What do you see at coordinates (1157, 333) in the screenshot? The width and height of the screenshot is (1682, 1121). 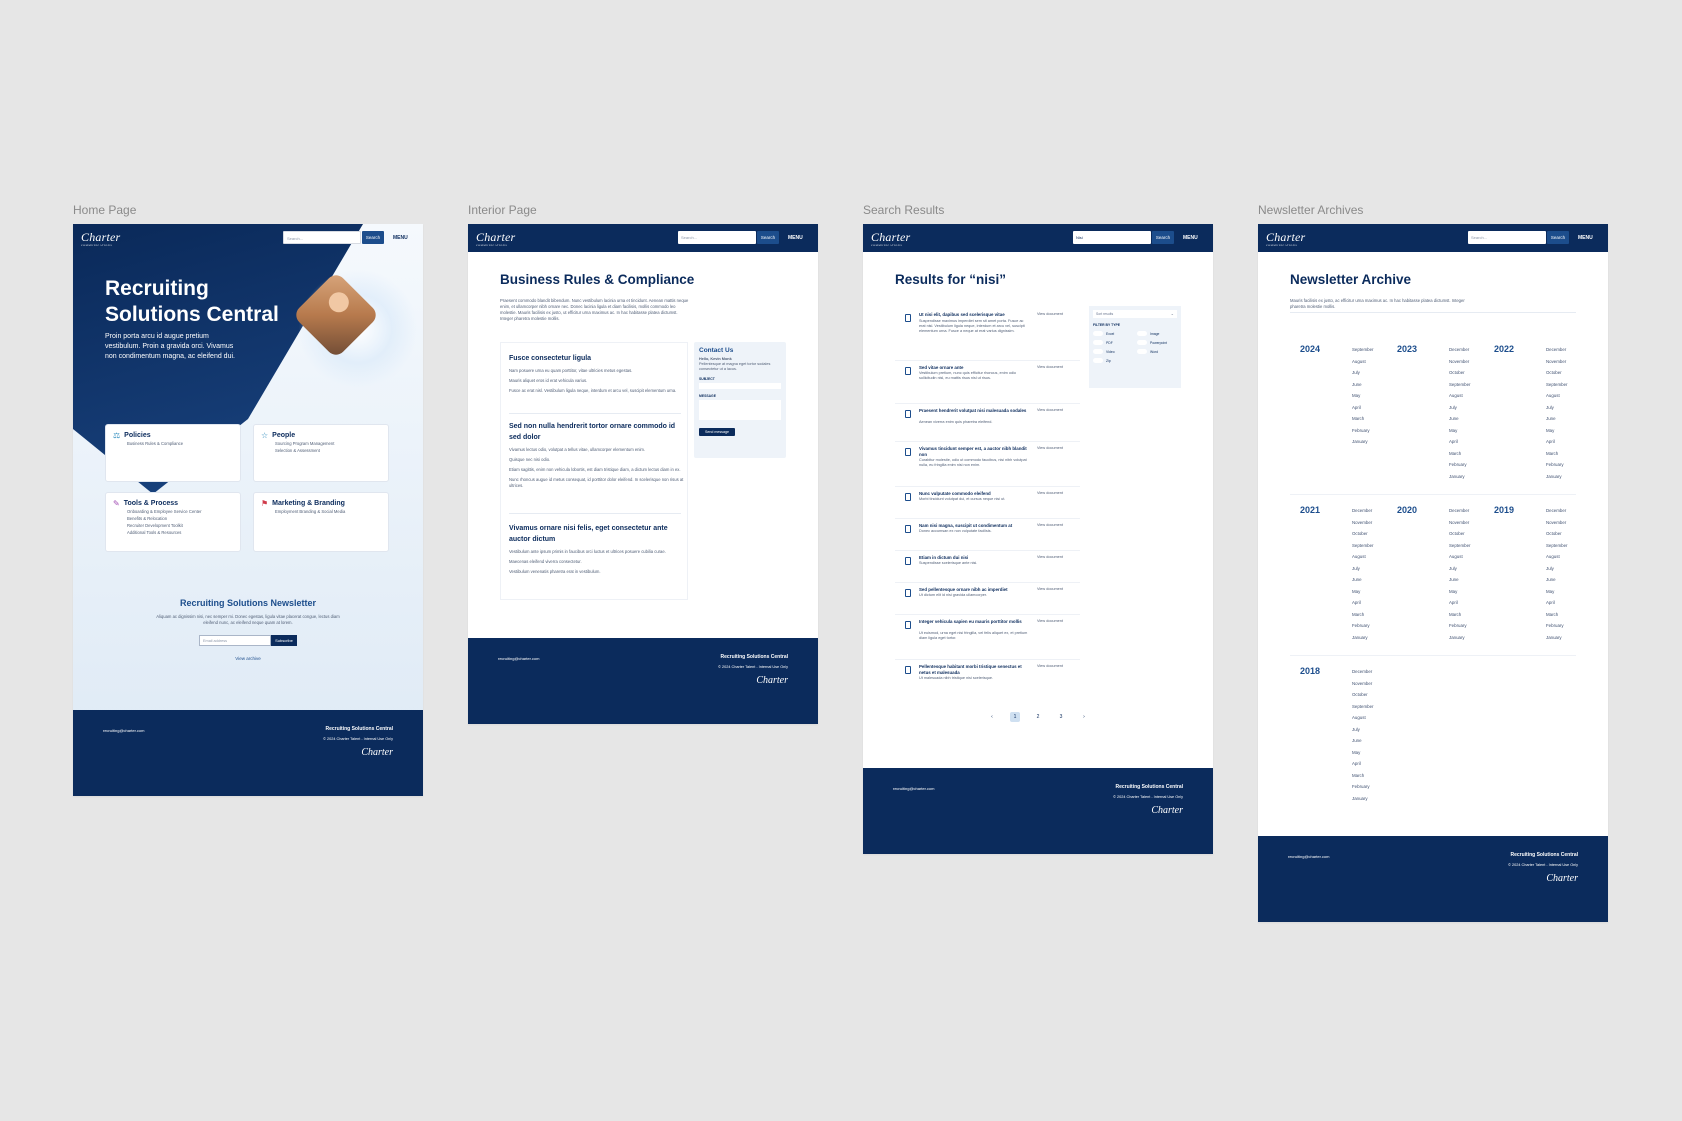 I see `filter-toggle: Image` at bounding box center [1157, 333].